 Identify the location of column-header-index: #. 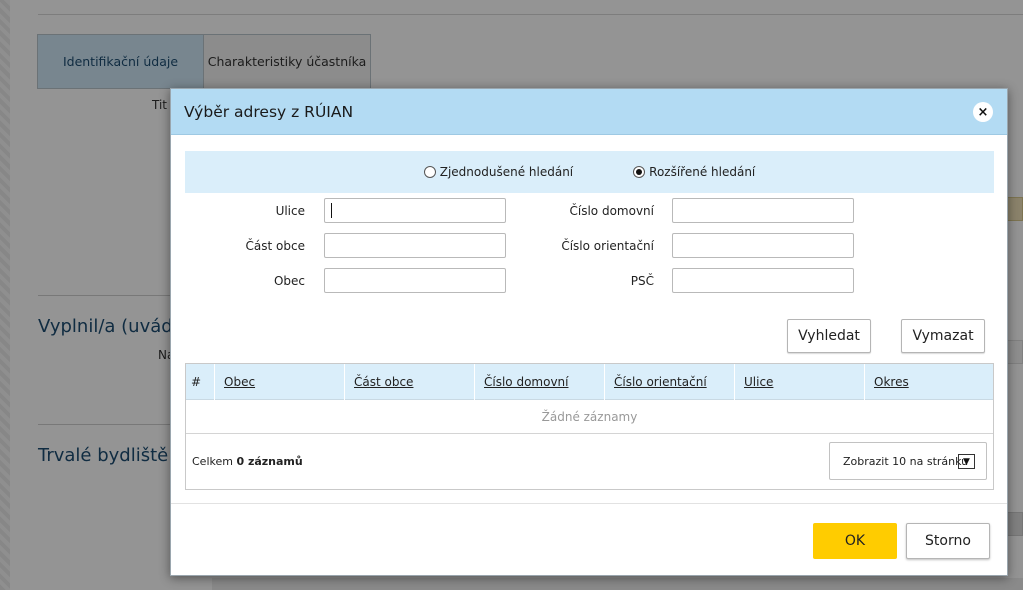
(200, 382).